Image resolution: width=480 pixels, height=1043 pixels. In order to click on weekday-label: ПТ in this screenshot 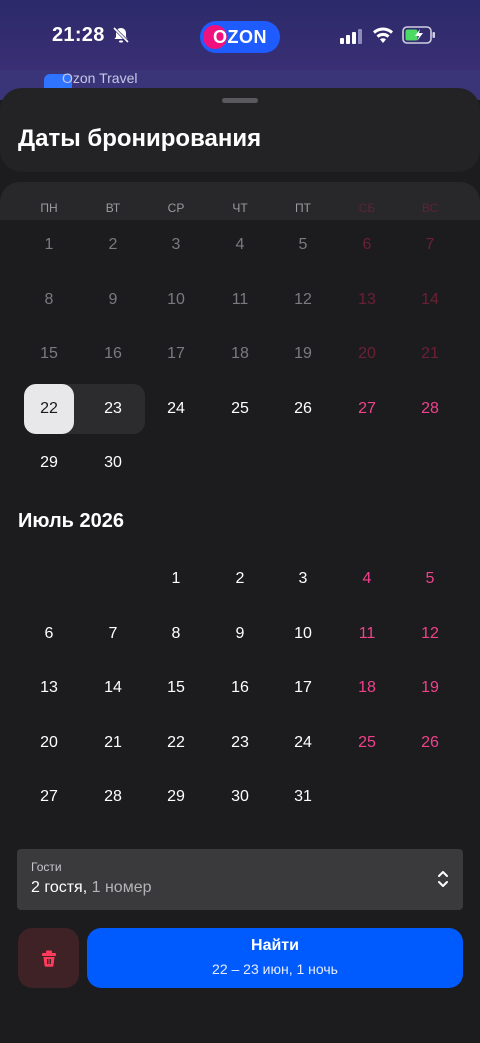, I will do `click(303, 208)`.